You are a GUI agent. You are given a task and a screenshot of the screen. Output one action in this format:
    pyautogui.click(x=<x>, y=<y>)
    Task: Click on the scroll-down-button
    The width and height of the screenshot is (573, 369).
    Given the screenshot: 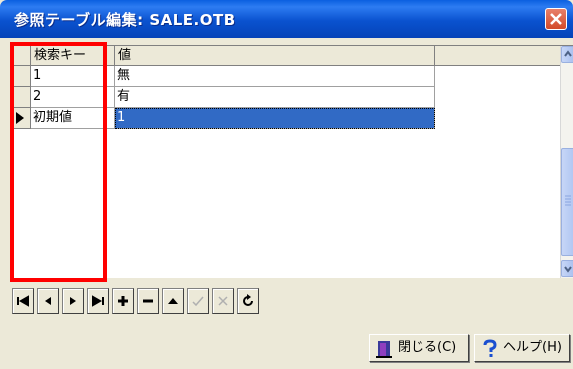 What is the action you would take?
    pyautogui.click(x=567, y=268)
    